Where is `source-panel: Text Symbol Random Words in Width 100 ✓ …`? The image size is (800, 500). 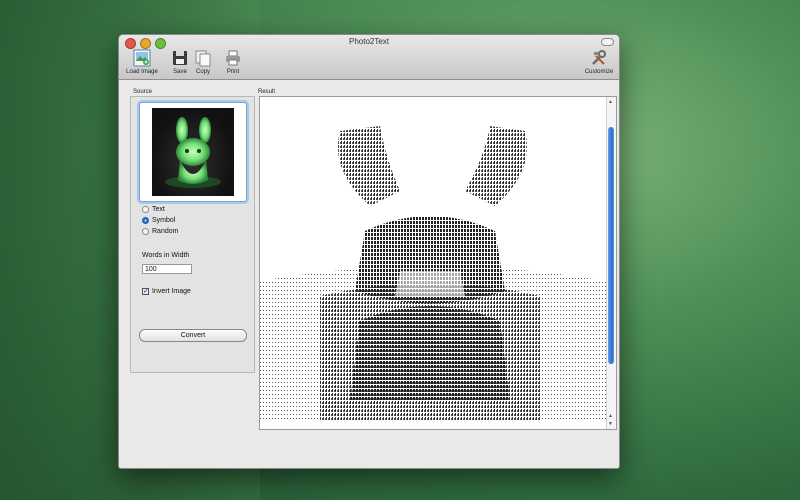
source-panel: Text Symbol Random Words in Width 100 ✓ … is located at coordinates (192, 234).